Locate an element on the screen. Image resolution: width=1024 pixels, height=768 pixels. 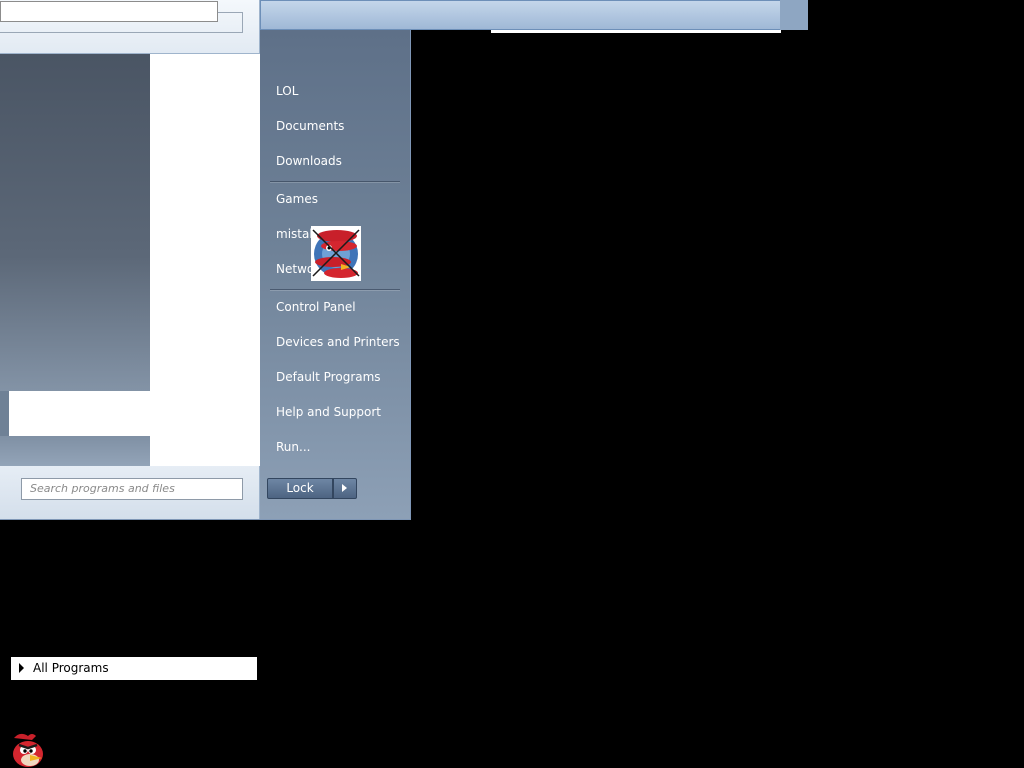
programs-list-lower-pane is located at coordinates (75, 451).